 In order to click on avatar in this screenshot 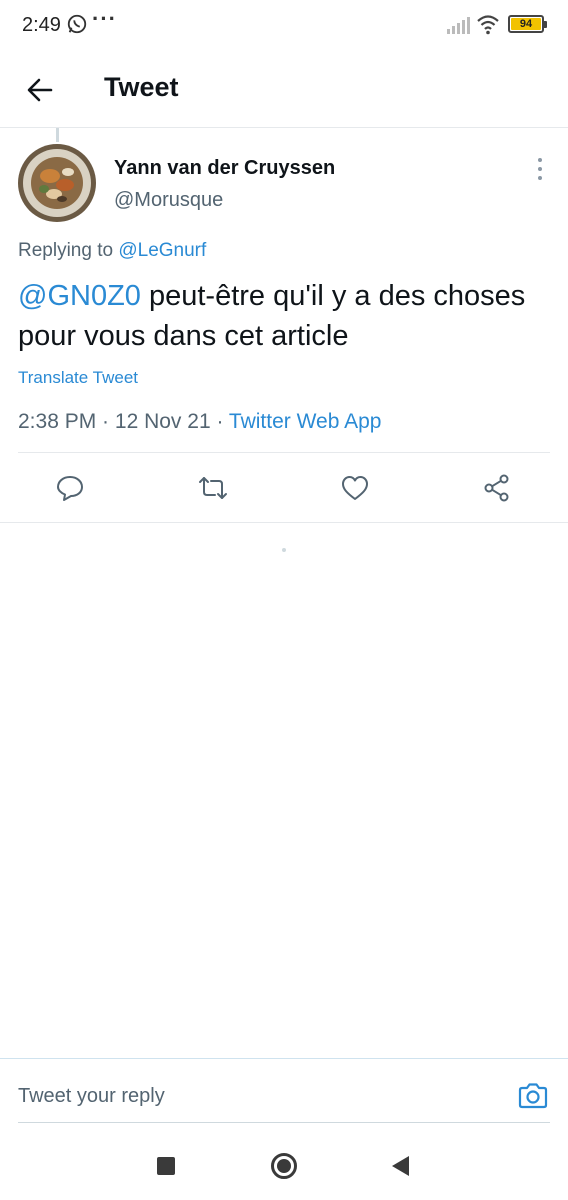, I will do `click(57, 183)`.